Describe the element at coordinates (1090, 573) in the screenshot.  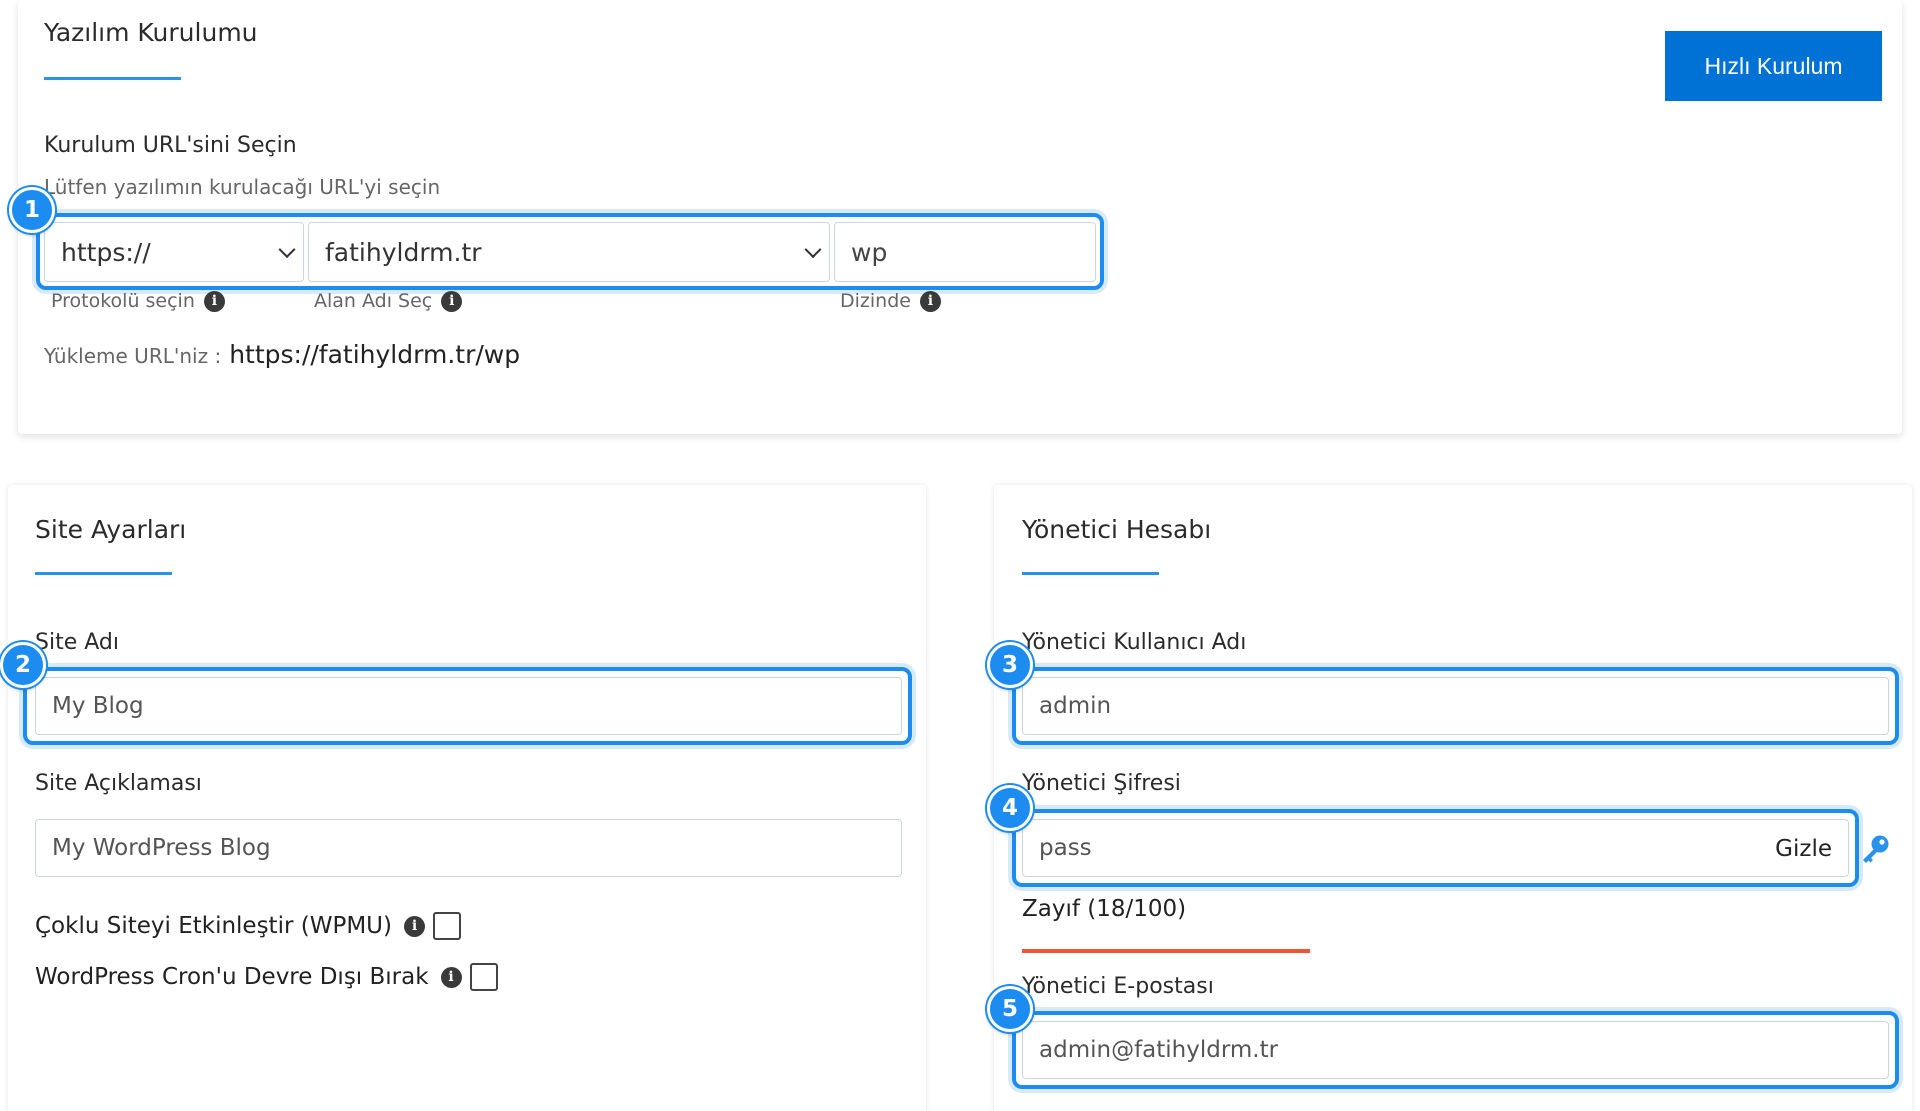
I see `admin-account-underline` at that location.